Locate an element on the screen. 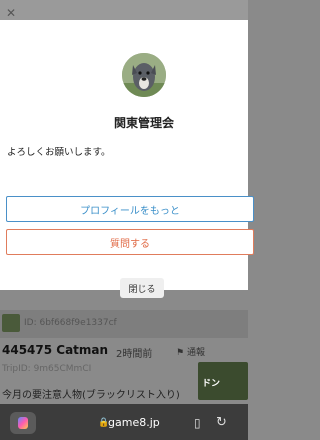 The image size is (320, 440). ad-banner: ドン is located at coordinates (223, 381).